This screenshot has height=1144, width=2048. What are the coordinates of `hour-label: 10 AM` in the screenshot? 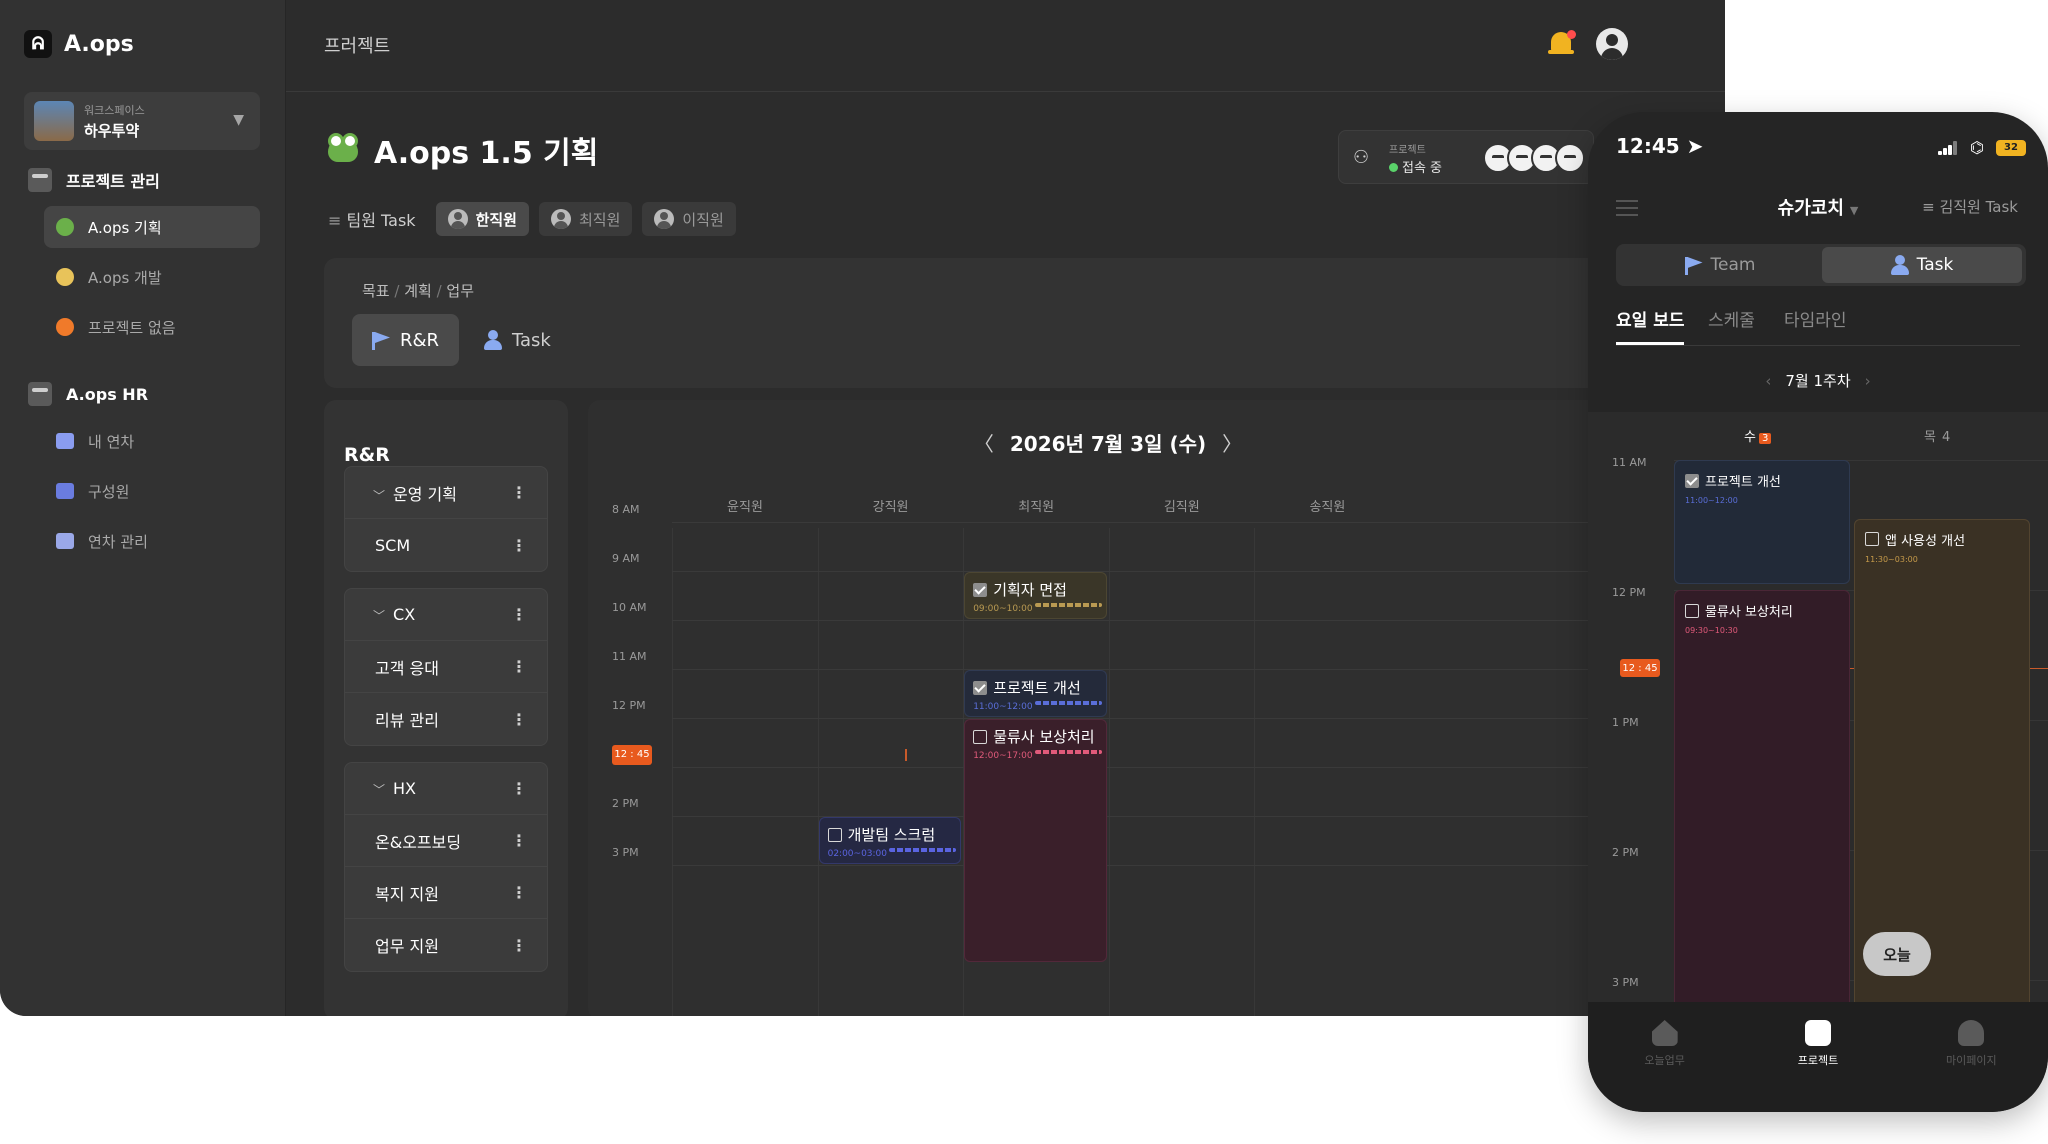 It's located at (629, 607).